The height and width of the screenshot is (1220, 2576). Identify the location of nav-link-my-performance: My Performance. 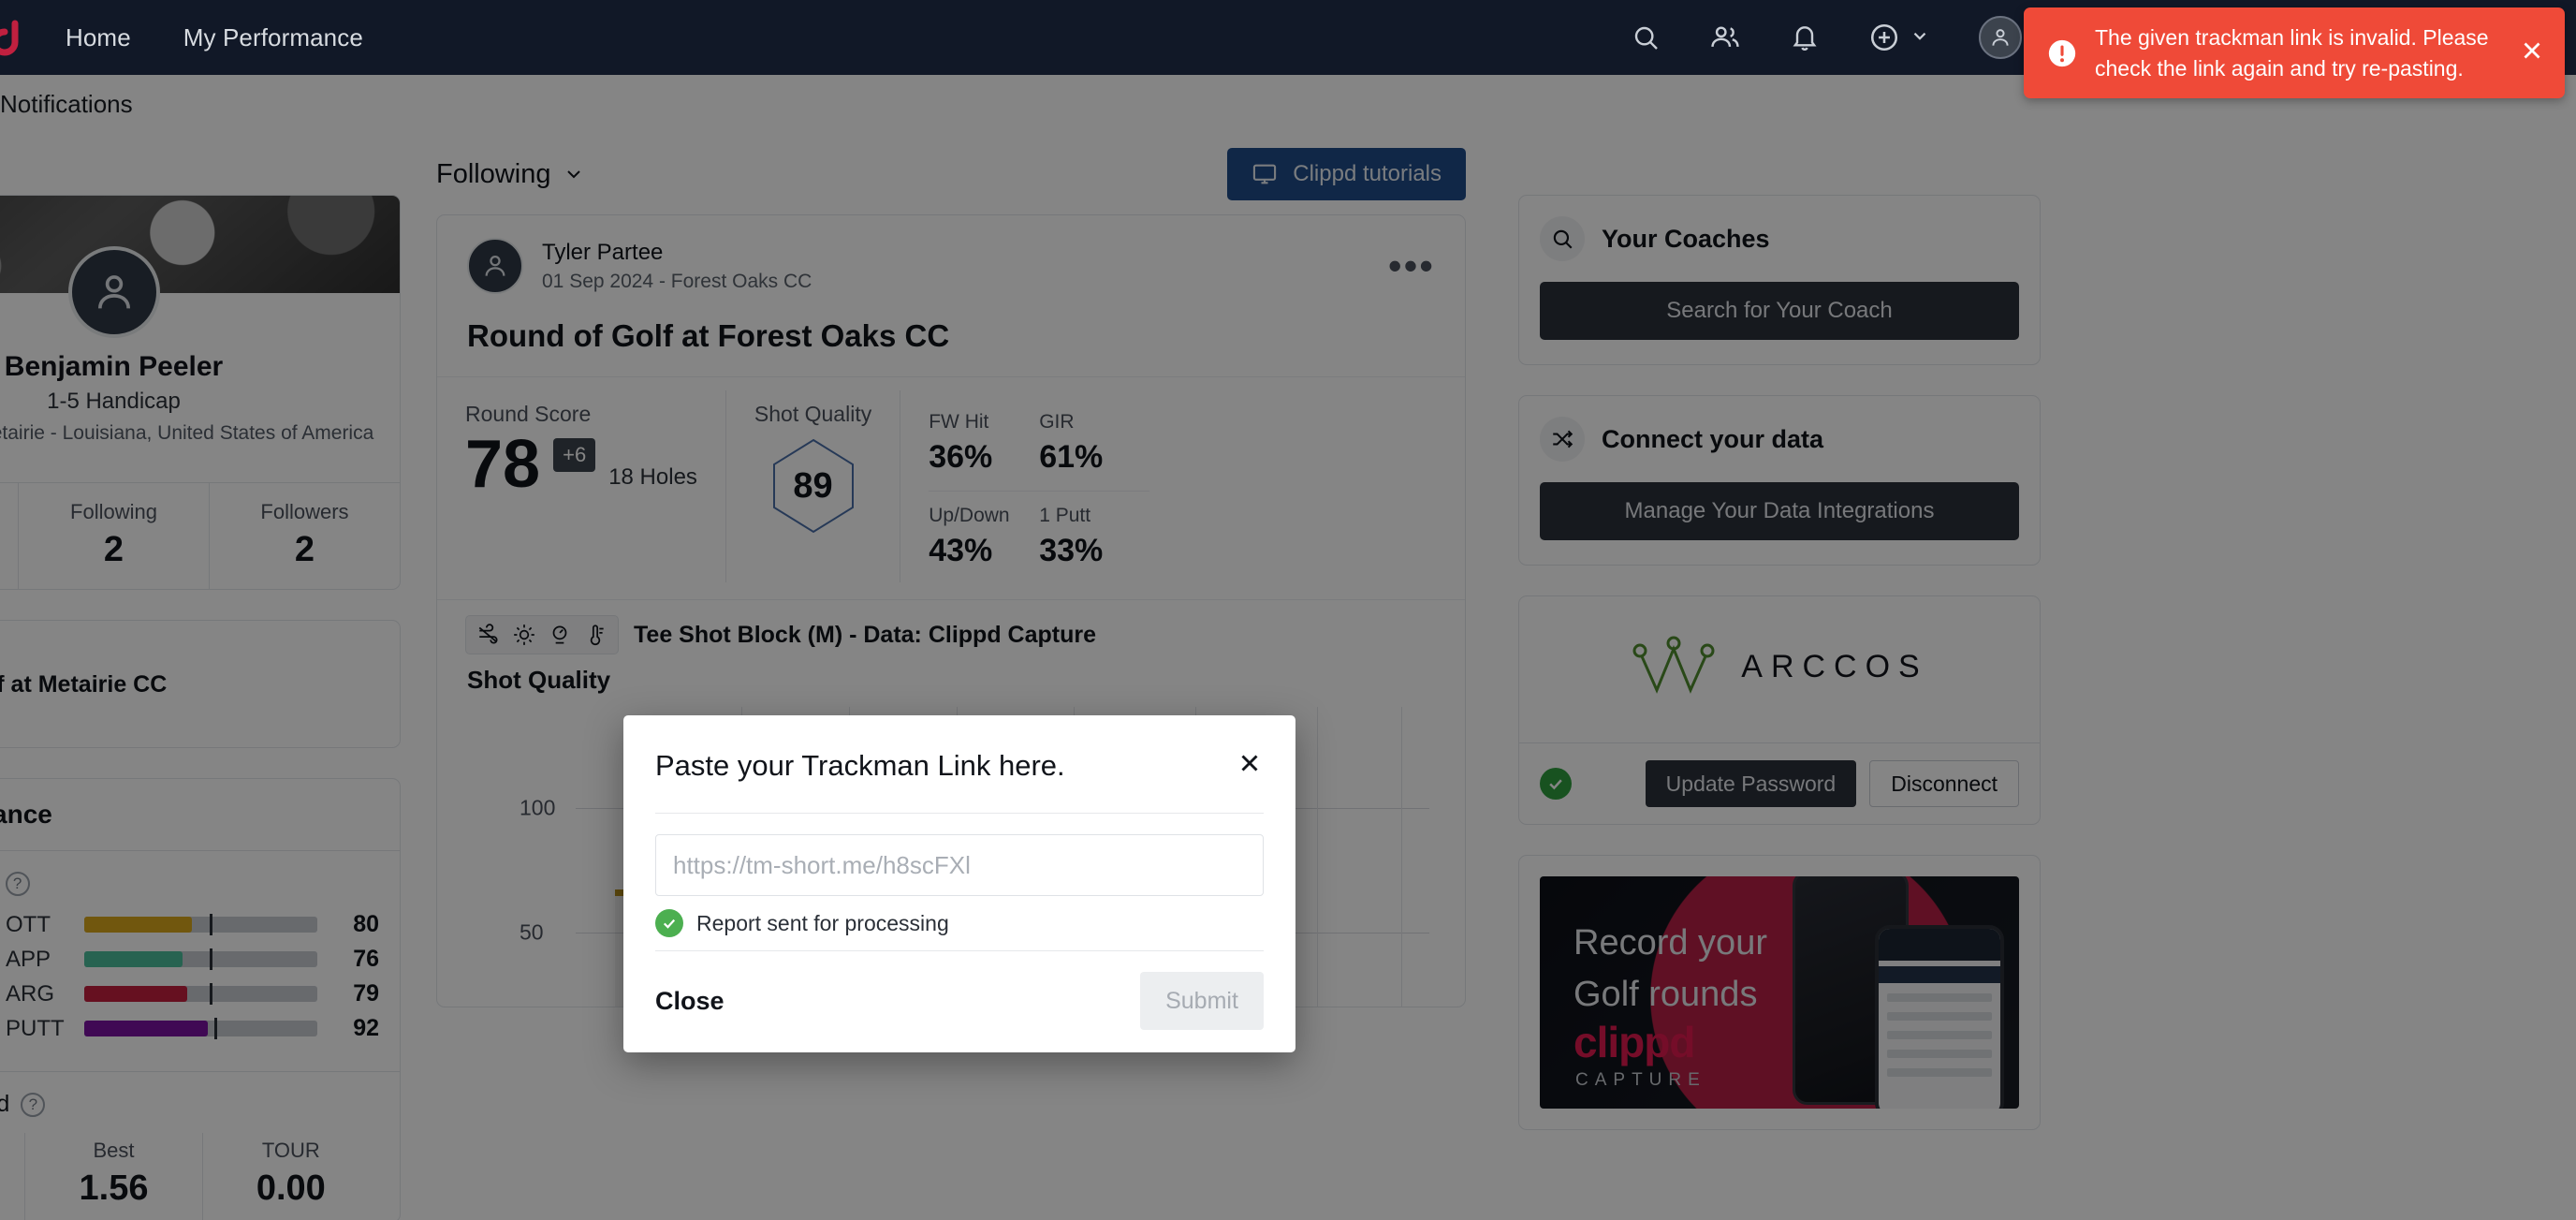
(273, 37).